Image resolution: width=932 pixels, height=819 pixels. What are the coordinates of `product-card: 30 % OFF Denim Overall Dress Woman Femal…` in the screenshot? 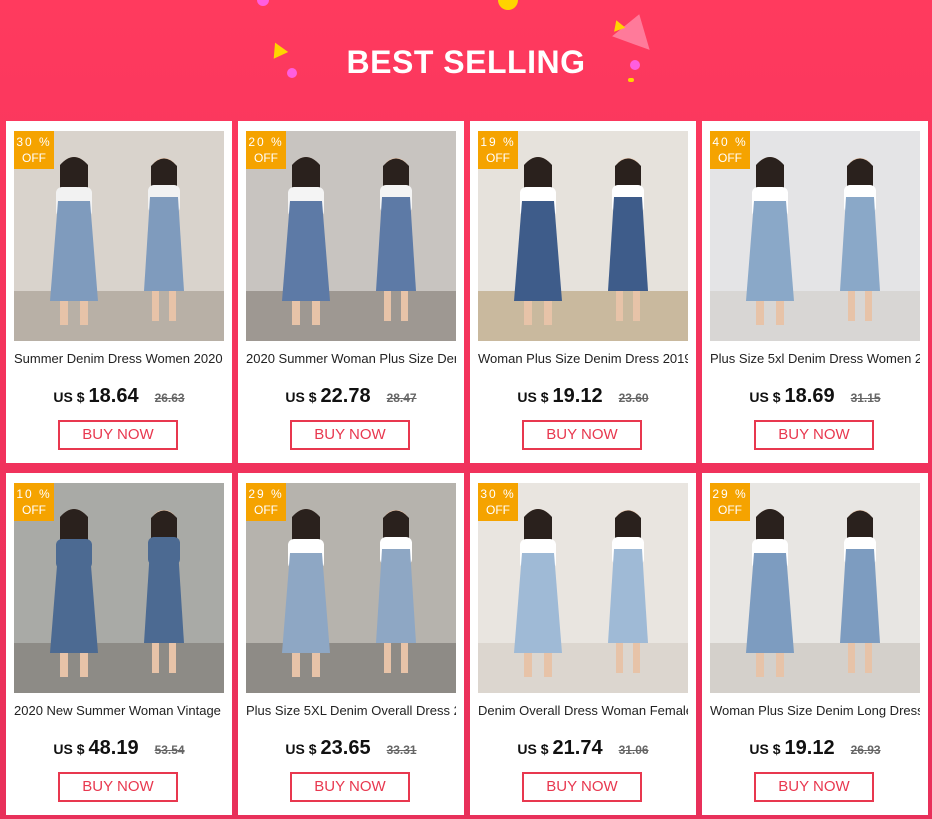 It's located at (583, 644).